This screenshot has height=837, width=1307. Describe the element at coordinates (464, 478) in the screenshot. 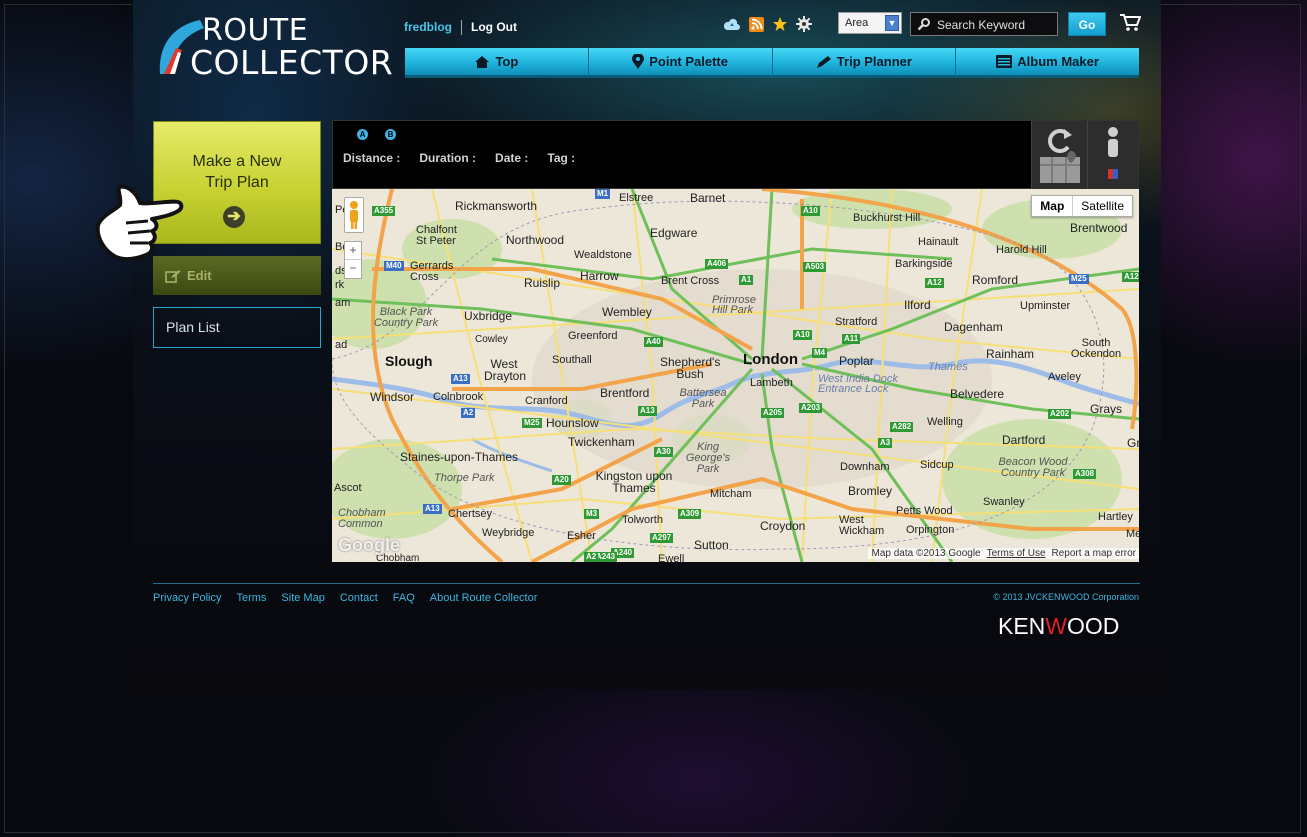

I see `place-label: Thorpe Park` at that location.